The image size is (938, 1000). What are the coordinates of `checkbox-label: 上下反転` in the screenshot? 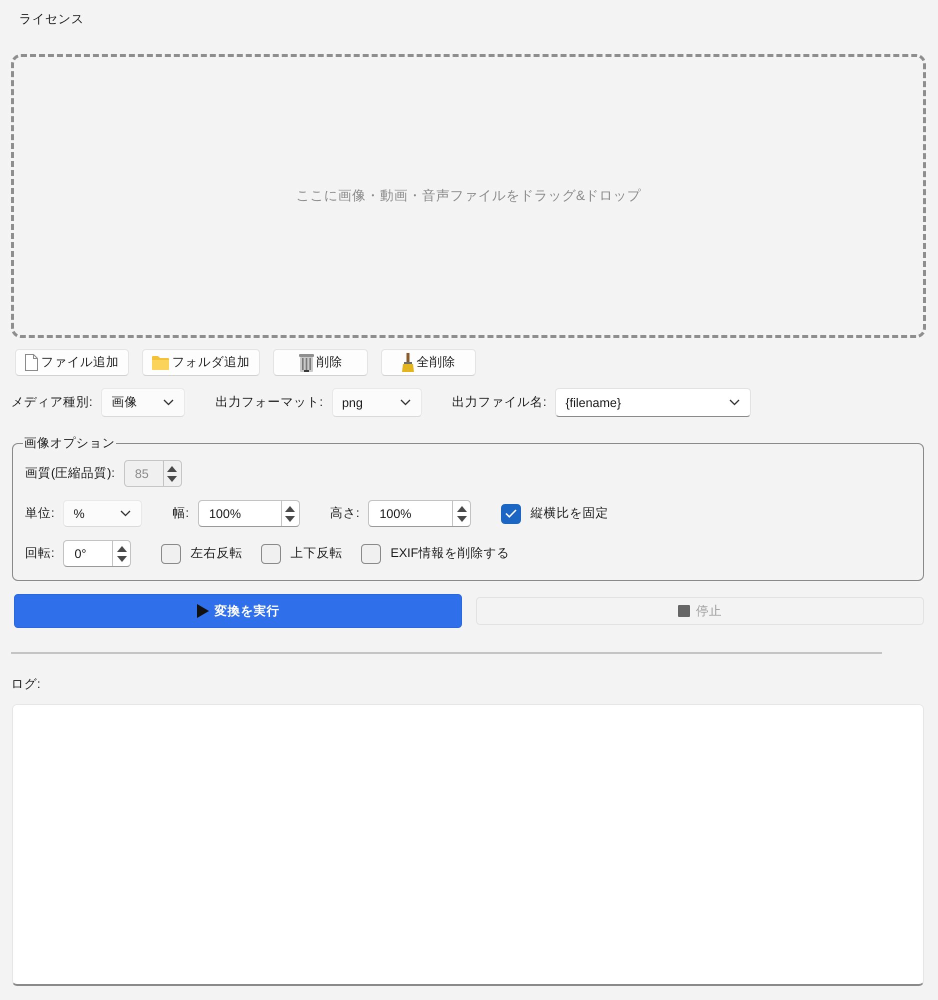 It's located at (316, 553).